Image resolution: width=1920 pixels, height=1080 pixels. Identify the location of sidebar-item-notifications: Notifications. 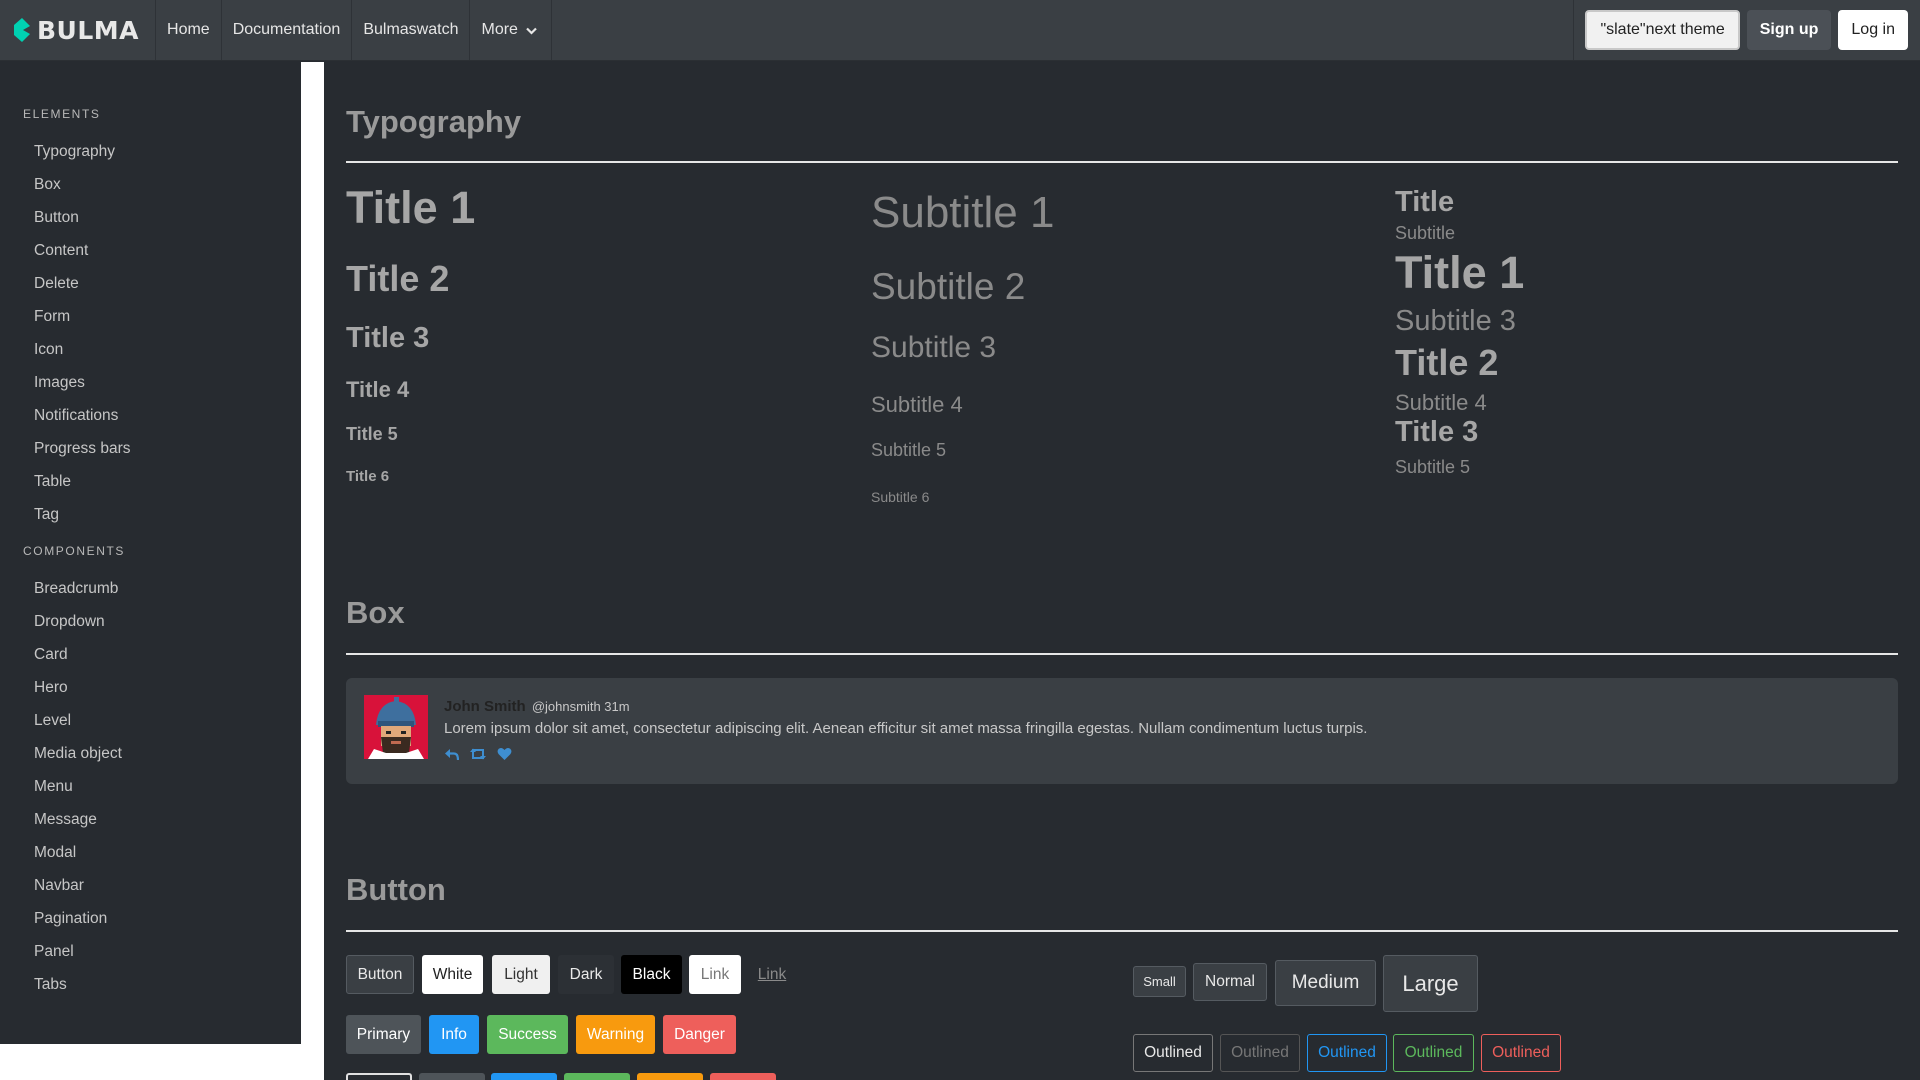
(150, 415).